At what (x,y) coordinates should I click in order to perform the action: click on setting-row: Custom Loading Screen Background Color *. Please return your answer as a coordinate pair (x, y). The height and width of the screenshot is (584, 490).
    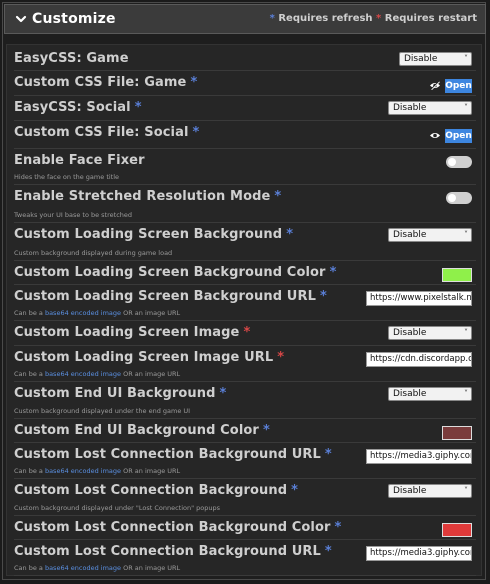
    Looking at the image, I should click on (245, 273).